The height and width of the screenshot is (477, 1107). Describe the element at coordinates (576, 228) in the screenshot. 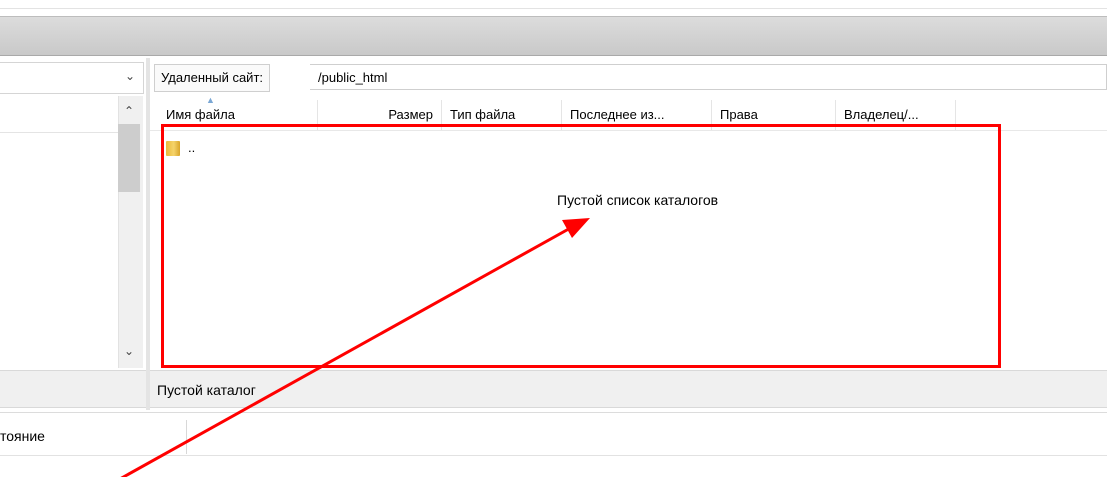

I see `annotation-arrow-head` at that location.